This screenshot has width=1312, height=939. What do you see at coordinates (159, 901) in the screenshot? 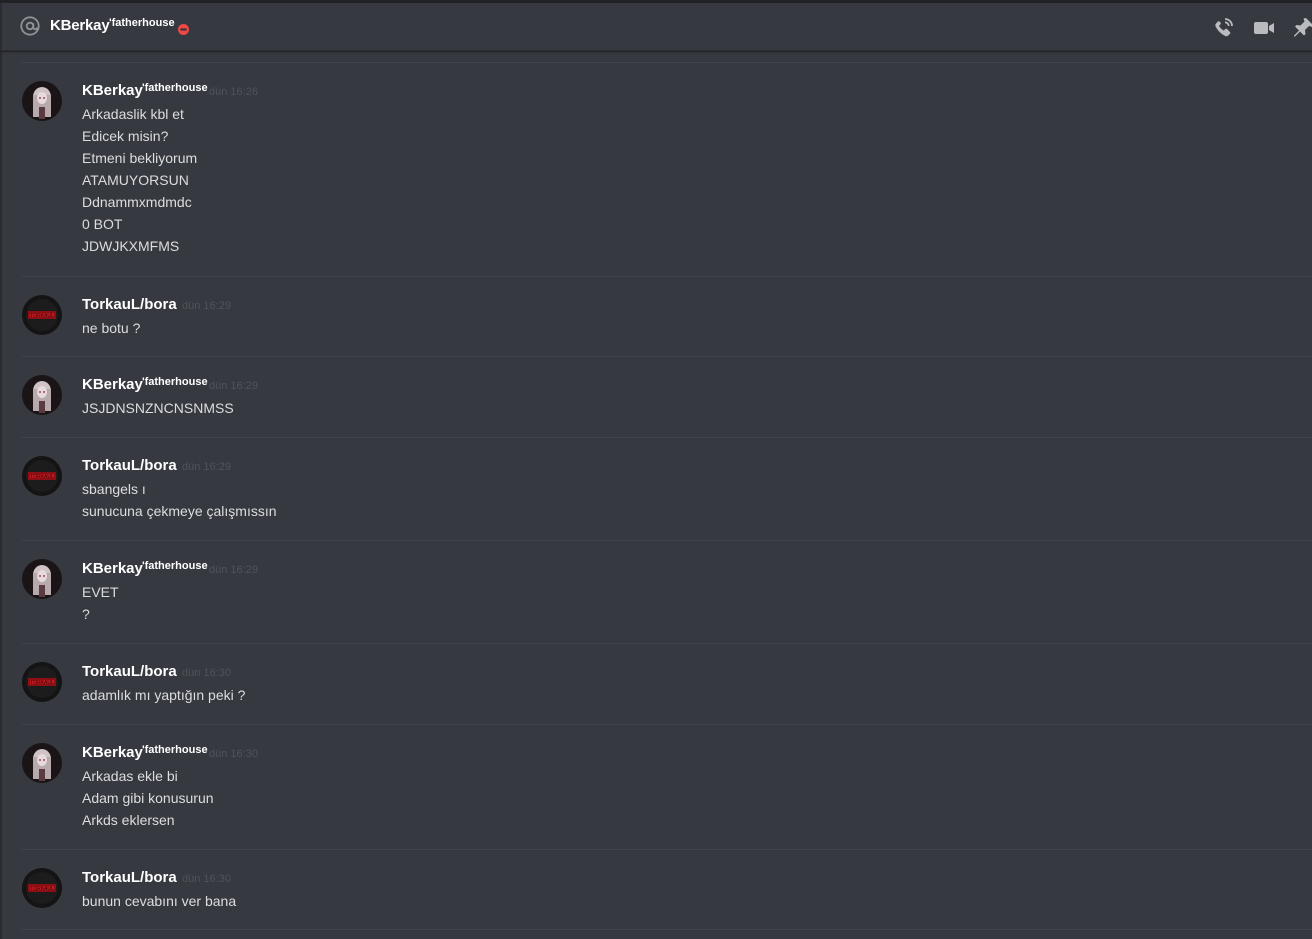
I see `message-text: bunun cevabını ver bana` at bounding box center [159, 901].